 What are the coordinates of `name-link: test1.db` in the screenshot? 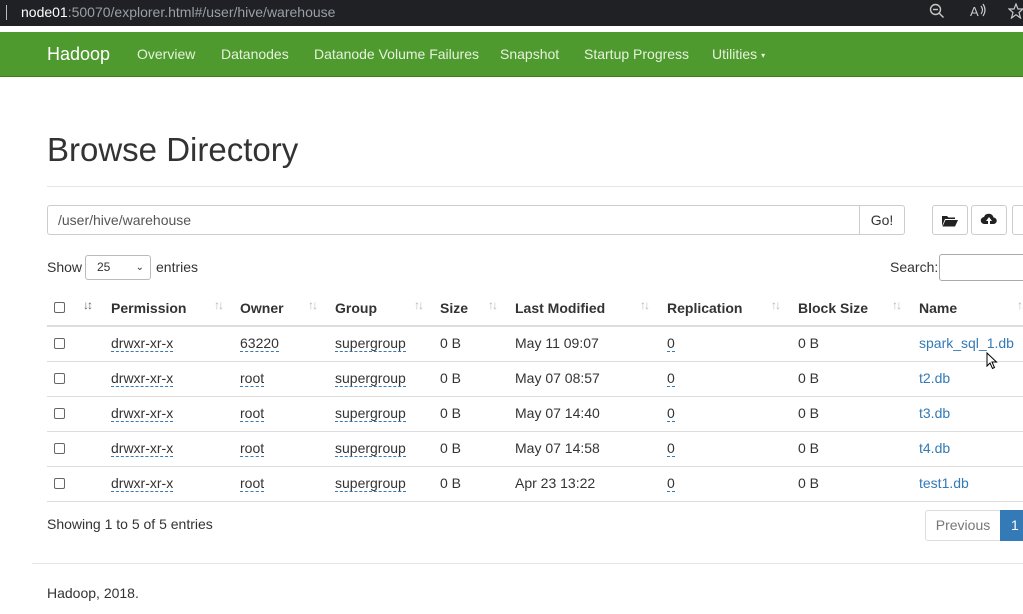 It's located at (944, 483).